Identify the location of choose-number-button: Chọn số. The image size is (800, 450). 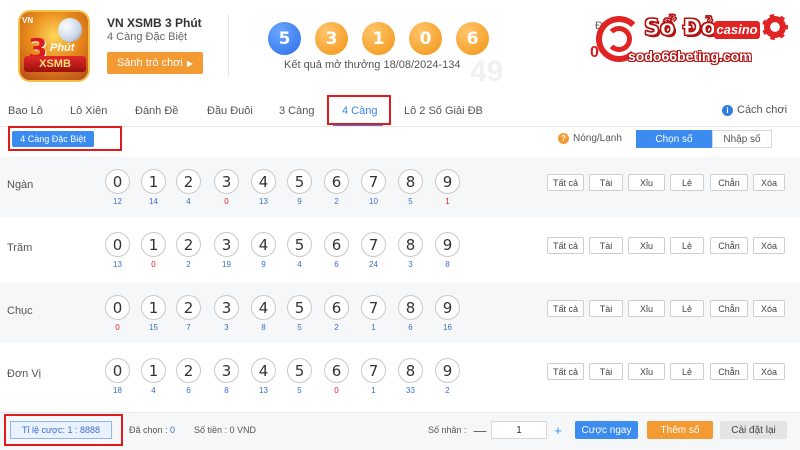
(674, 139).